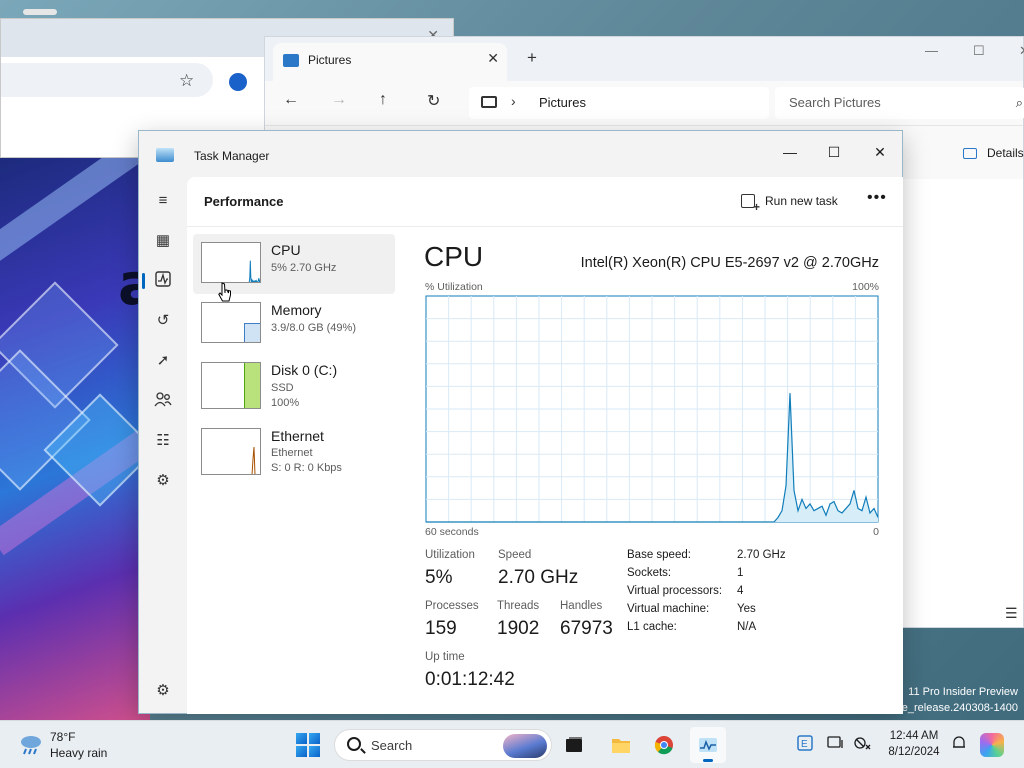 The height and width of the screenshot is (768, 1024). I want to click on page-header: Performance Run new task •••, so click(545, 202).